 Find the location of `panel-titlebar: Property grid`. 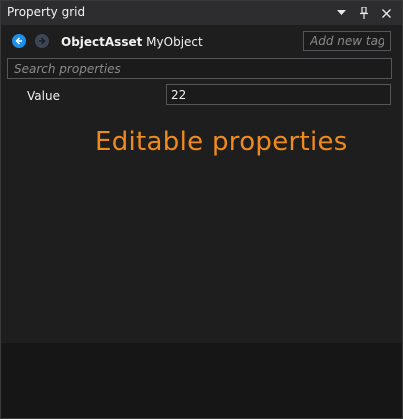

panel-titlebar: Property grid is located at coordinates (201, 13).